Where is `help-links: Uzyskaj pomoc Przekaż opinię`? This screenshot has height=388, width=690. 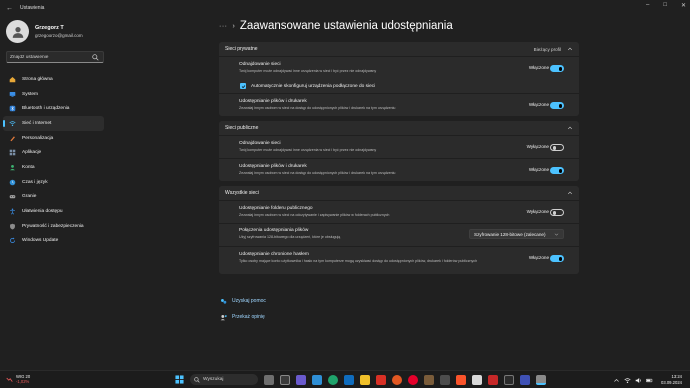
help-links: Uzyskaj pomoc Przekaż opinię is located at coordinates (243, 311).